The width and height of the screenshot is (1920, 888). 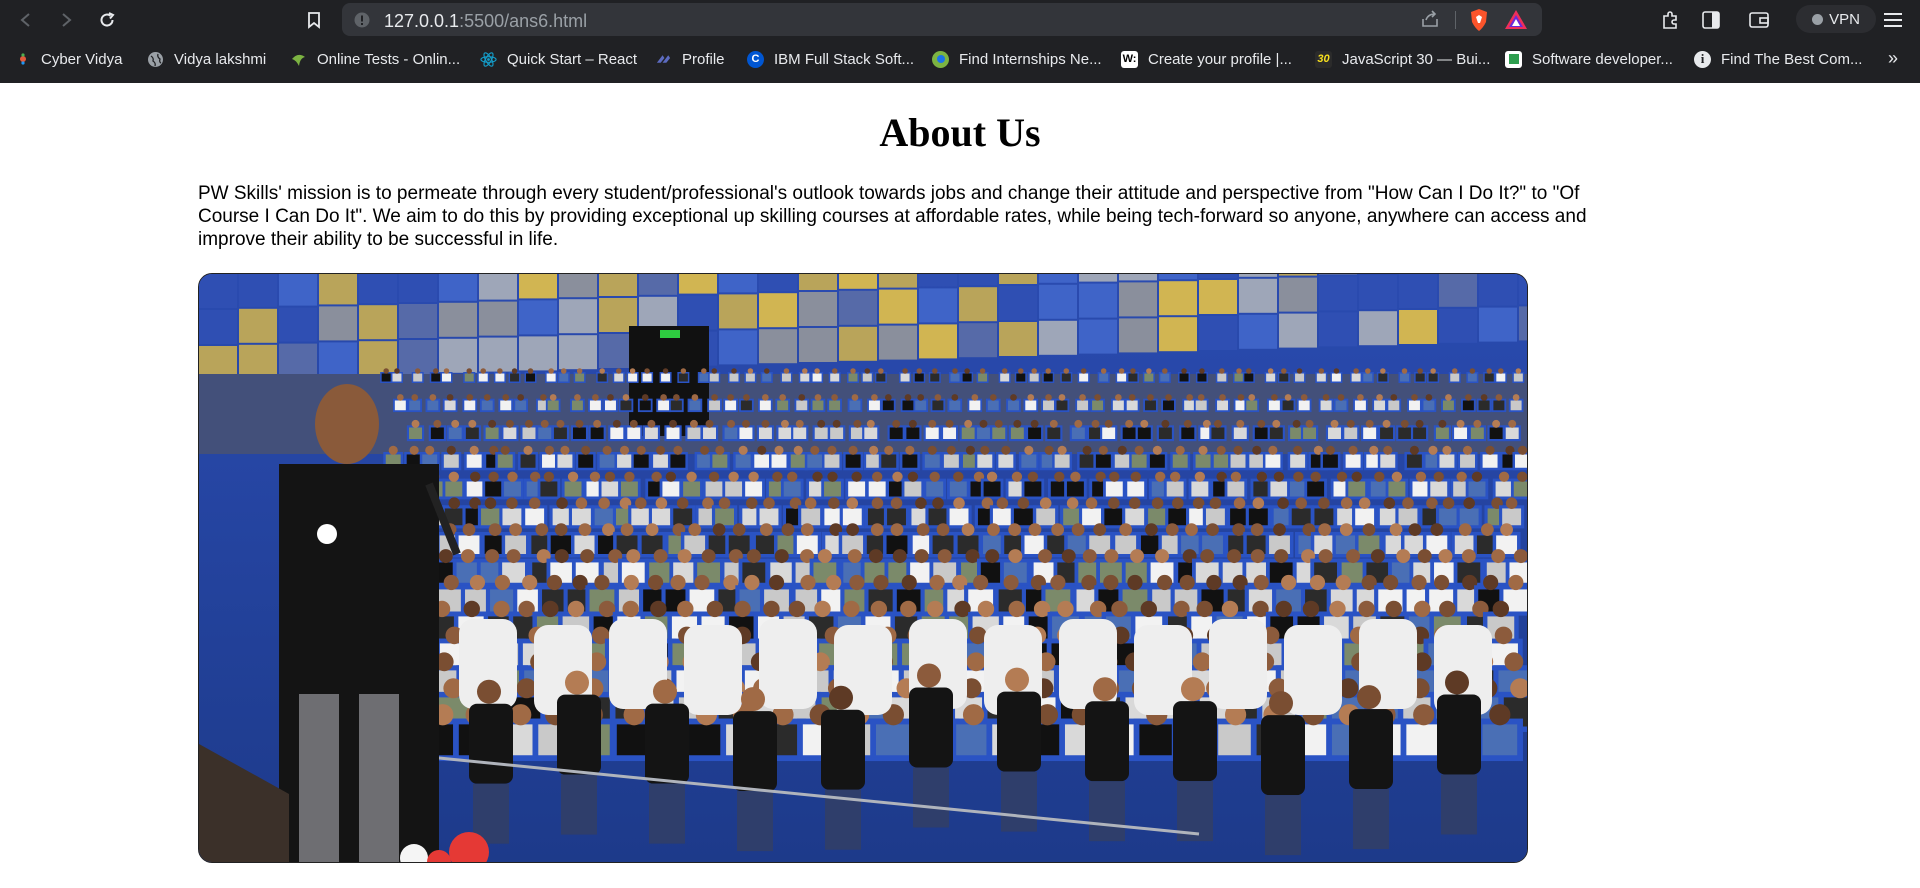 I want to click on back-button, so click(x=26, y=20).